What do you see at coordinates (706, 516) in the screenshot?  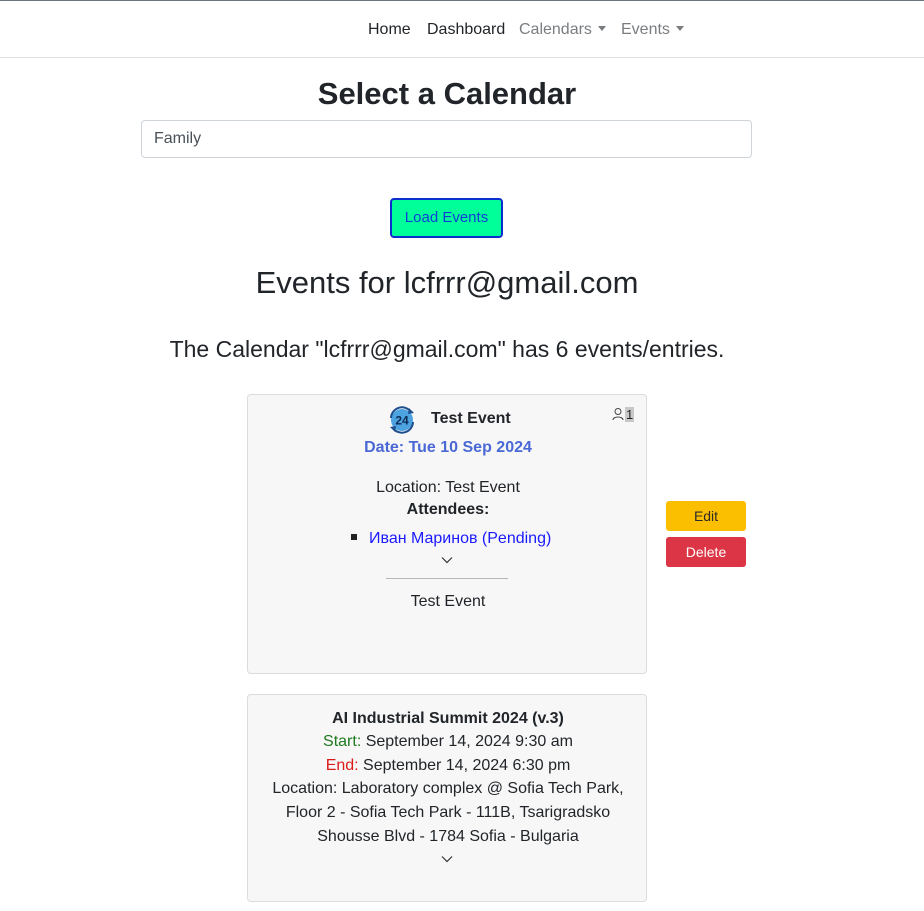 I see `edit-button: Edit` at bounding box center [706, 516].